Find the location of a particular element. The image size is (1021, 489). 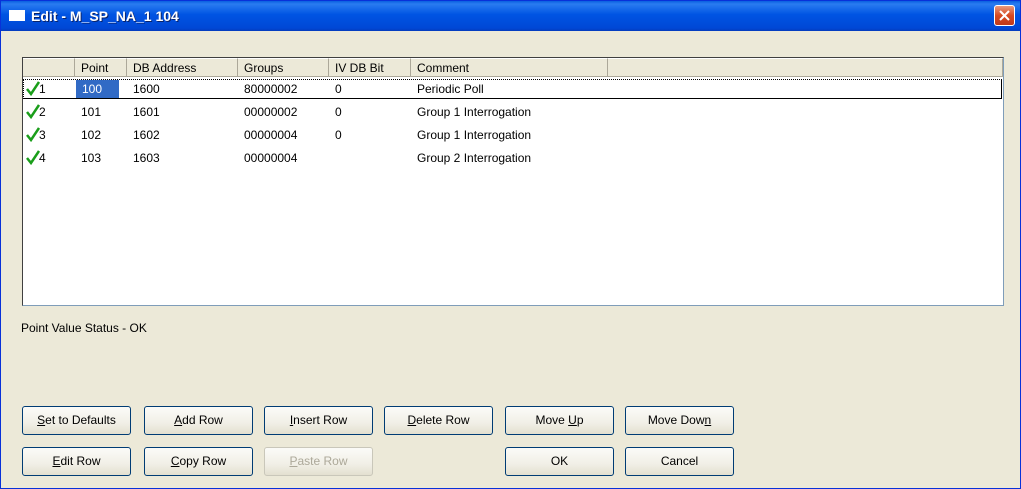

table-row: 1 100 1600 80000002 0 Periodic Poll is located at coordinates (513, 89).